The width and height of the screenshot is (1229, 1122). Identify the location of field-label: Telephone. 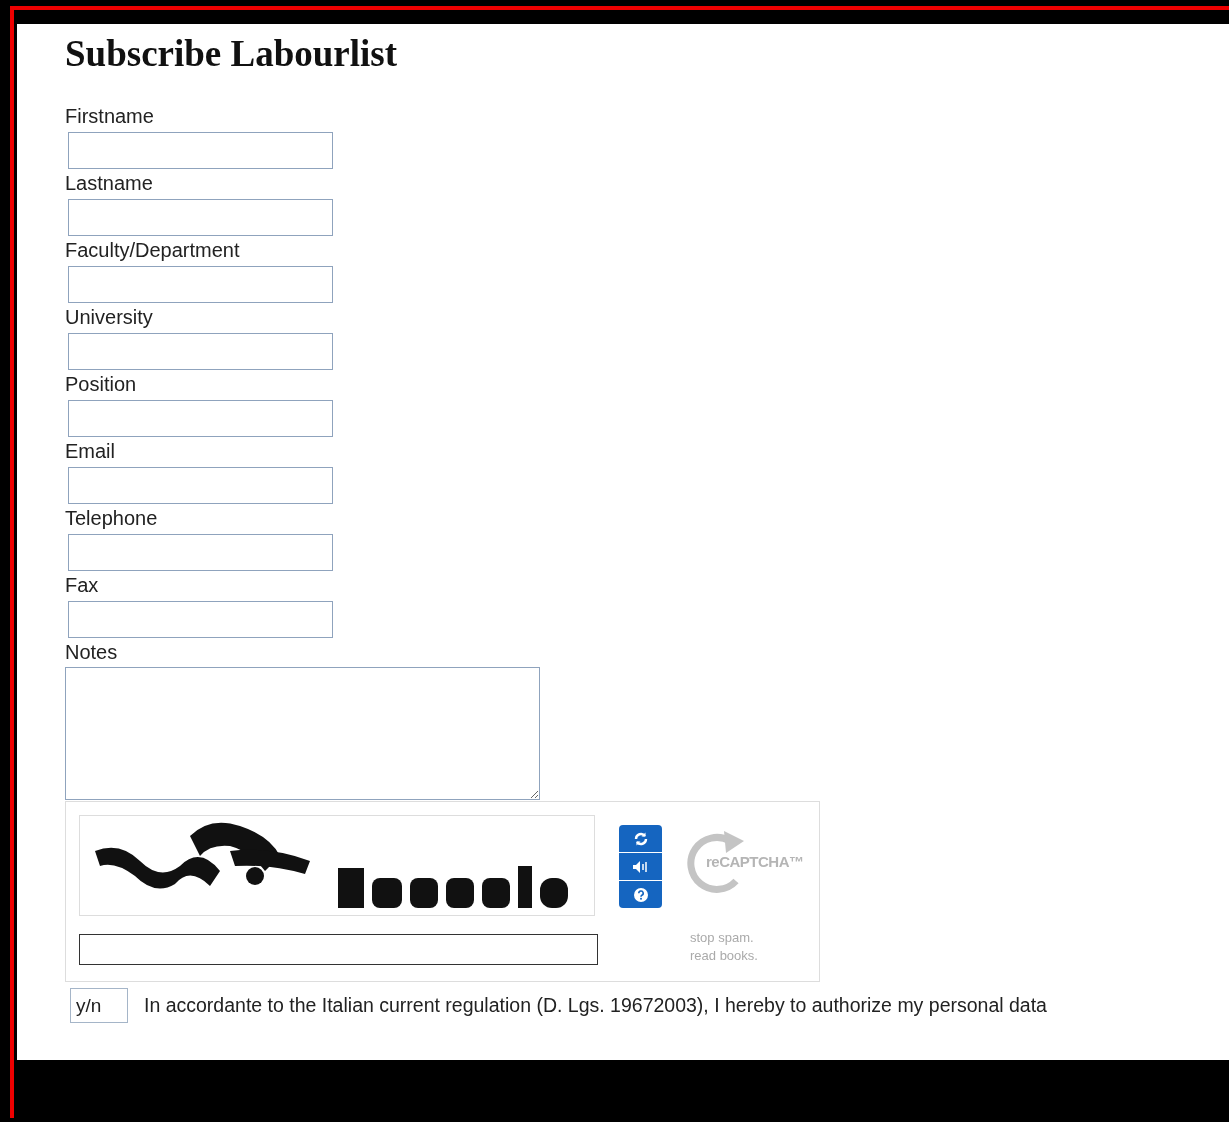
(112, 518).